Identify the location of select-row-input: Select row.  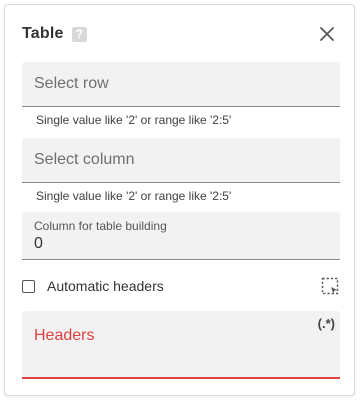
(181, 84).